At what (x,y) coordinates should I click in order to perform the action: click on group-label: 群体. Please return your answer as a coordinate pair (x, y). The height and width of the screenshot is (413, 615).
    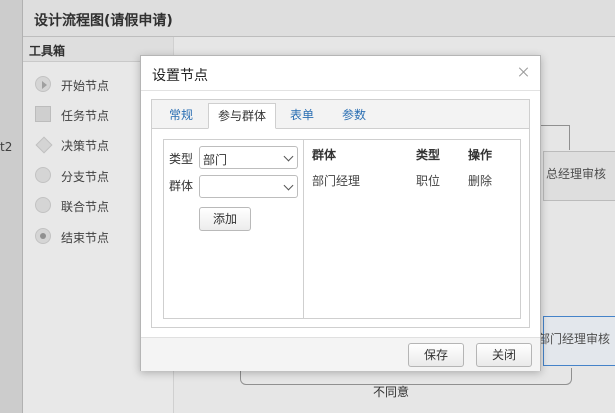
    Looking at the image, I should click on (181, 186).